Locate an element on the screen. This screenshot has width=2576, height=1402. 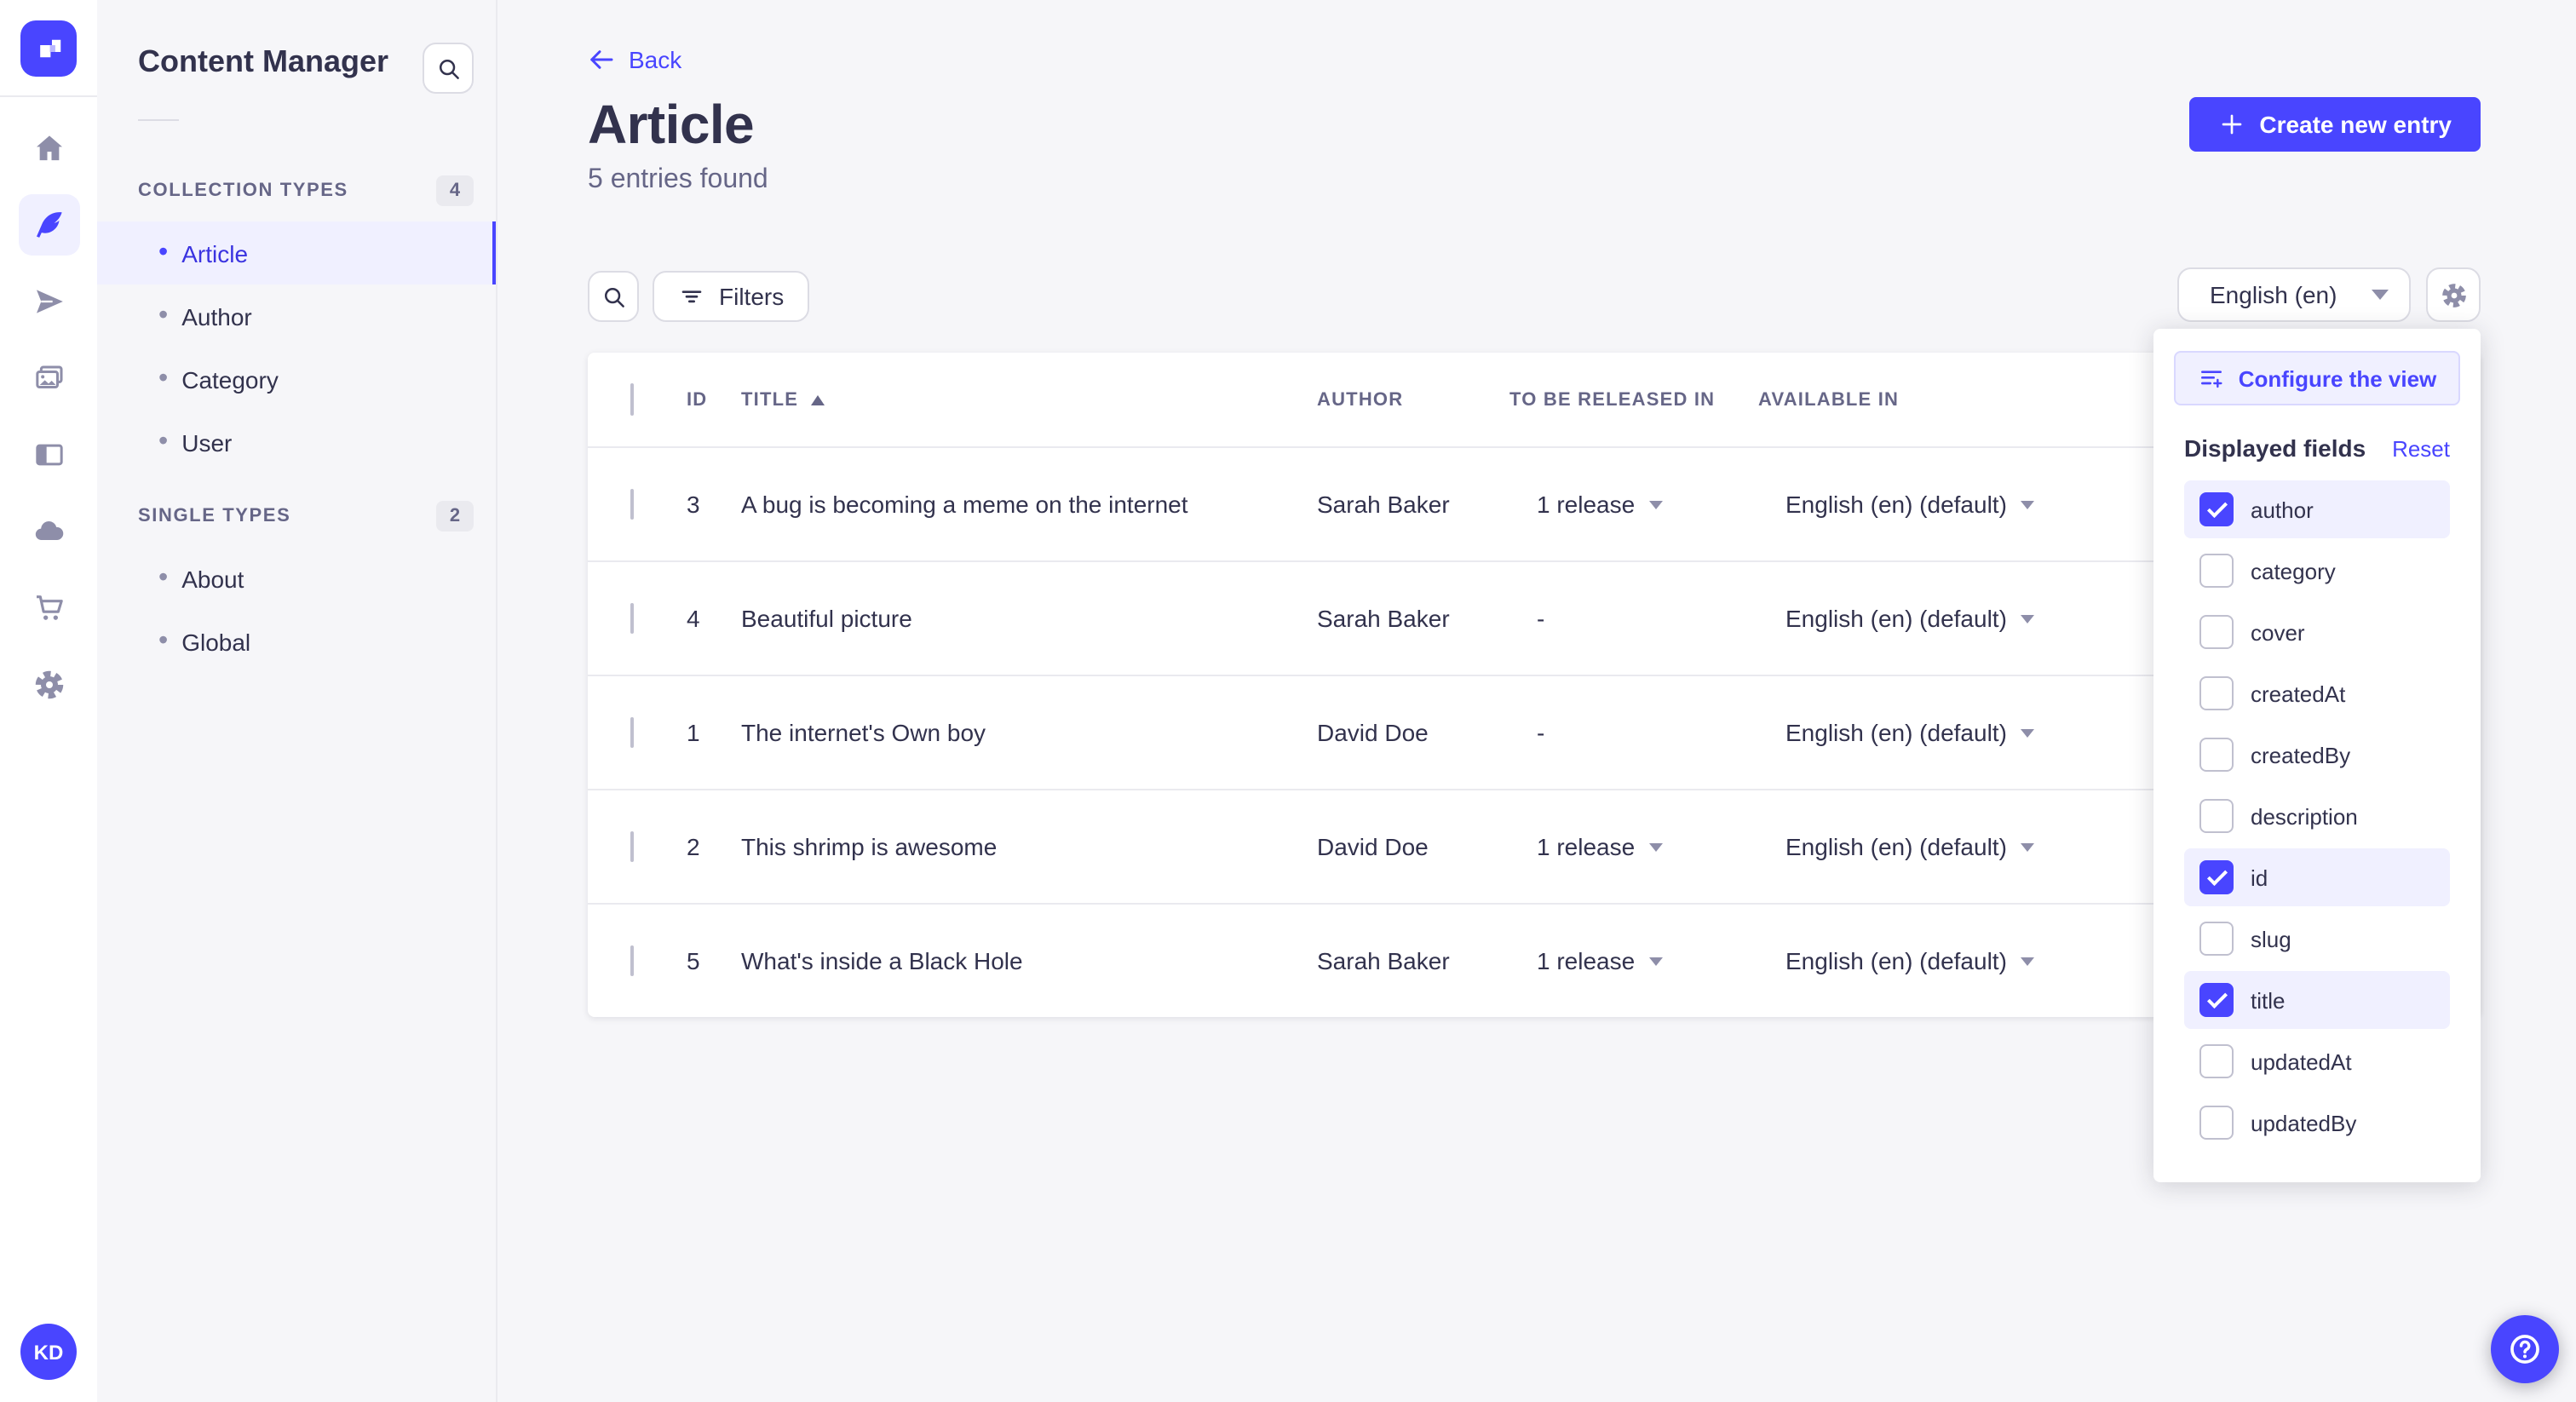
field-checkbox-updatedBy is located at coordinates (2217, 1123).